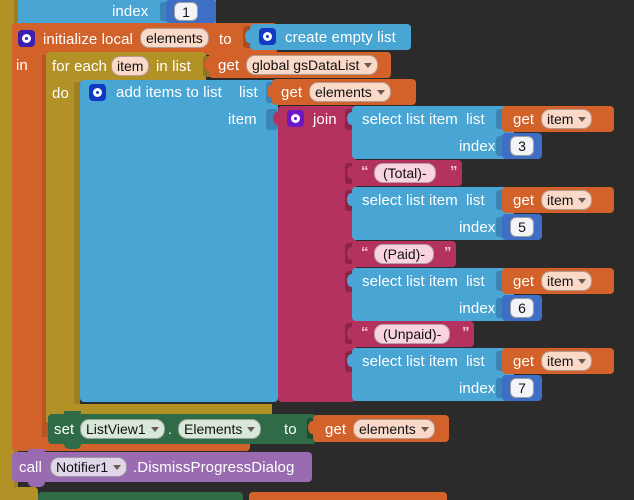 This screenshot has height=500, width=634. What do you see at coordinates (410, 119) in the screenshot?
I see `select-list-item-label-1: select list item` at bounding box center [410, 119].